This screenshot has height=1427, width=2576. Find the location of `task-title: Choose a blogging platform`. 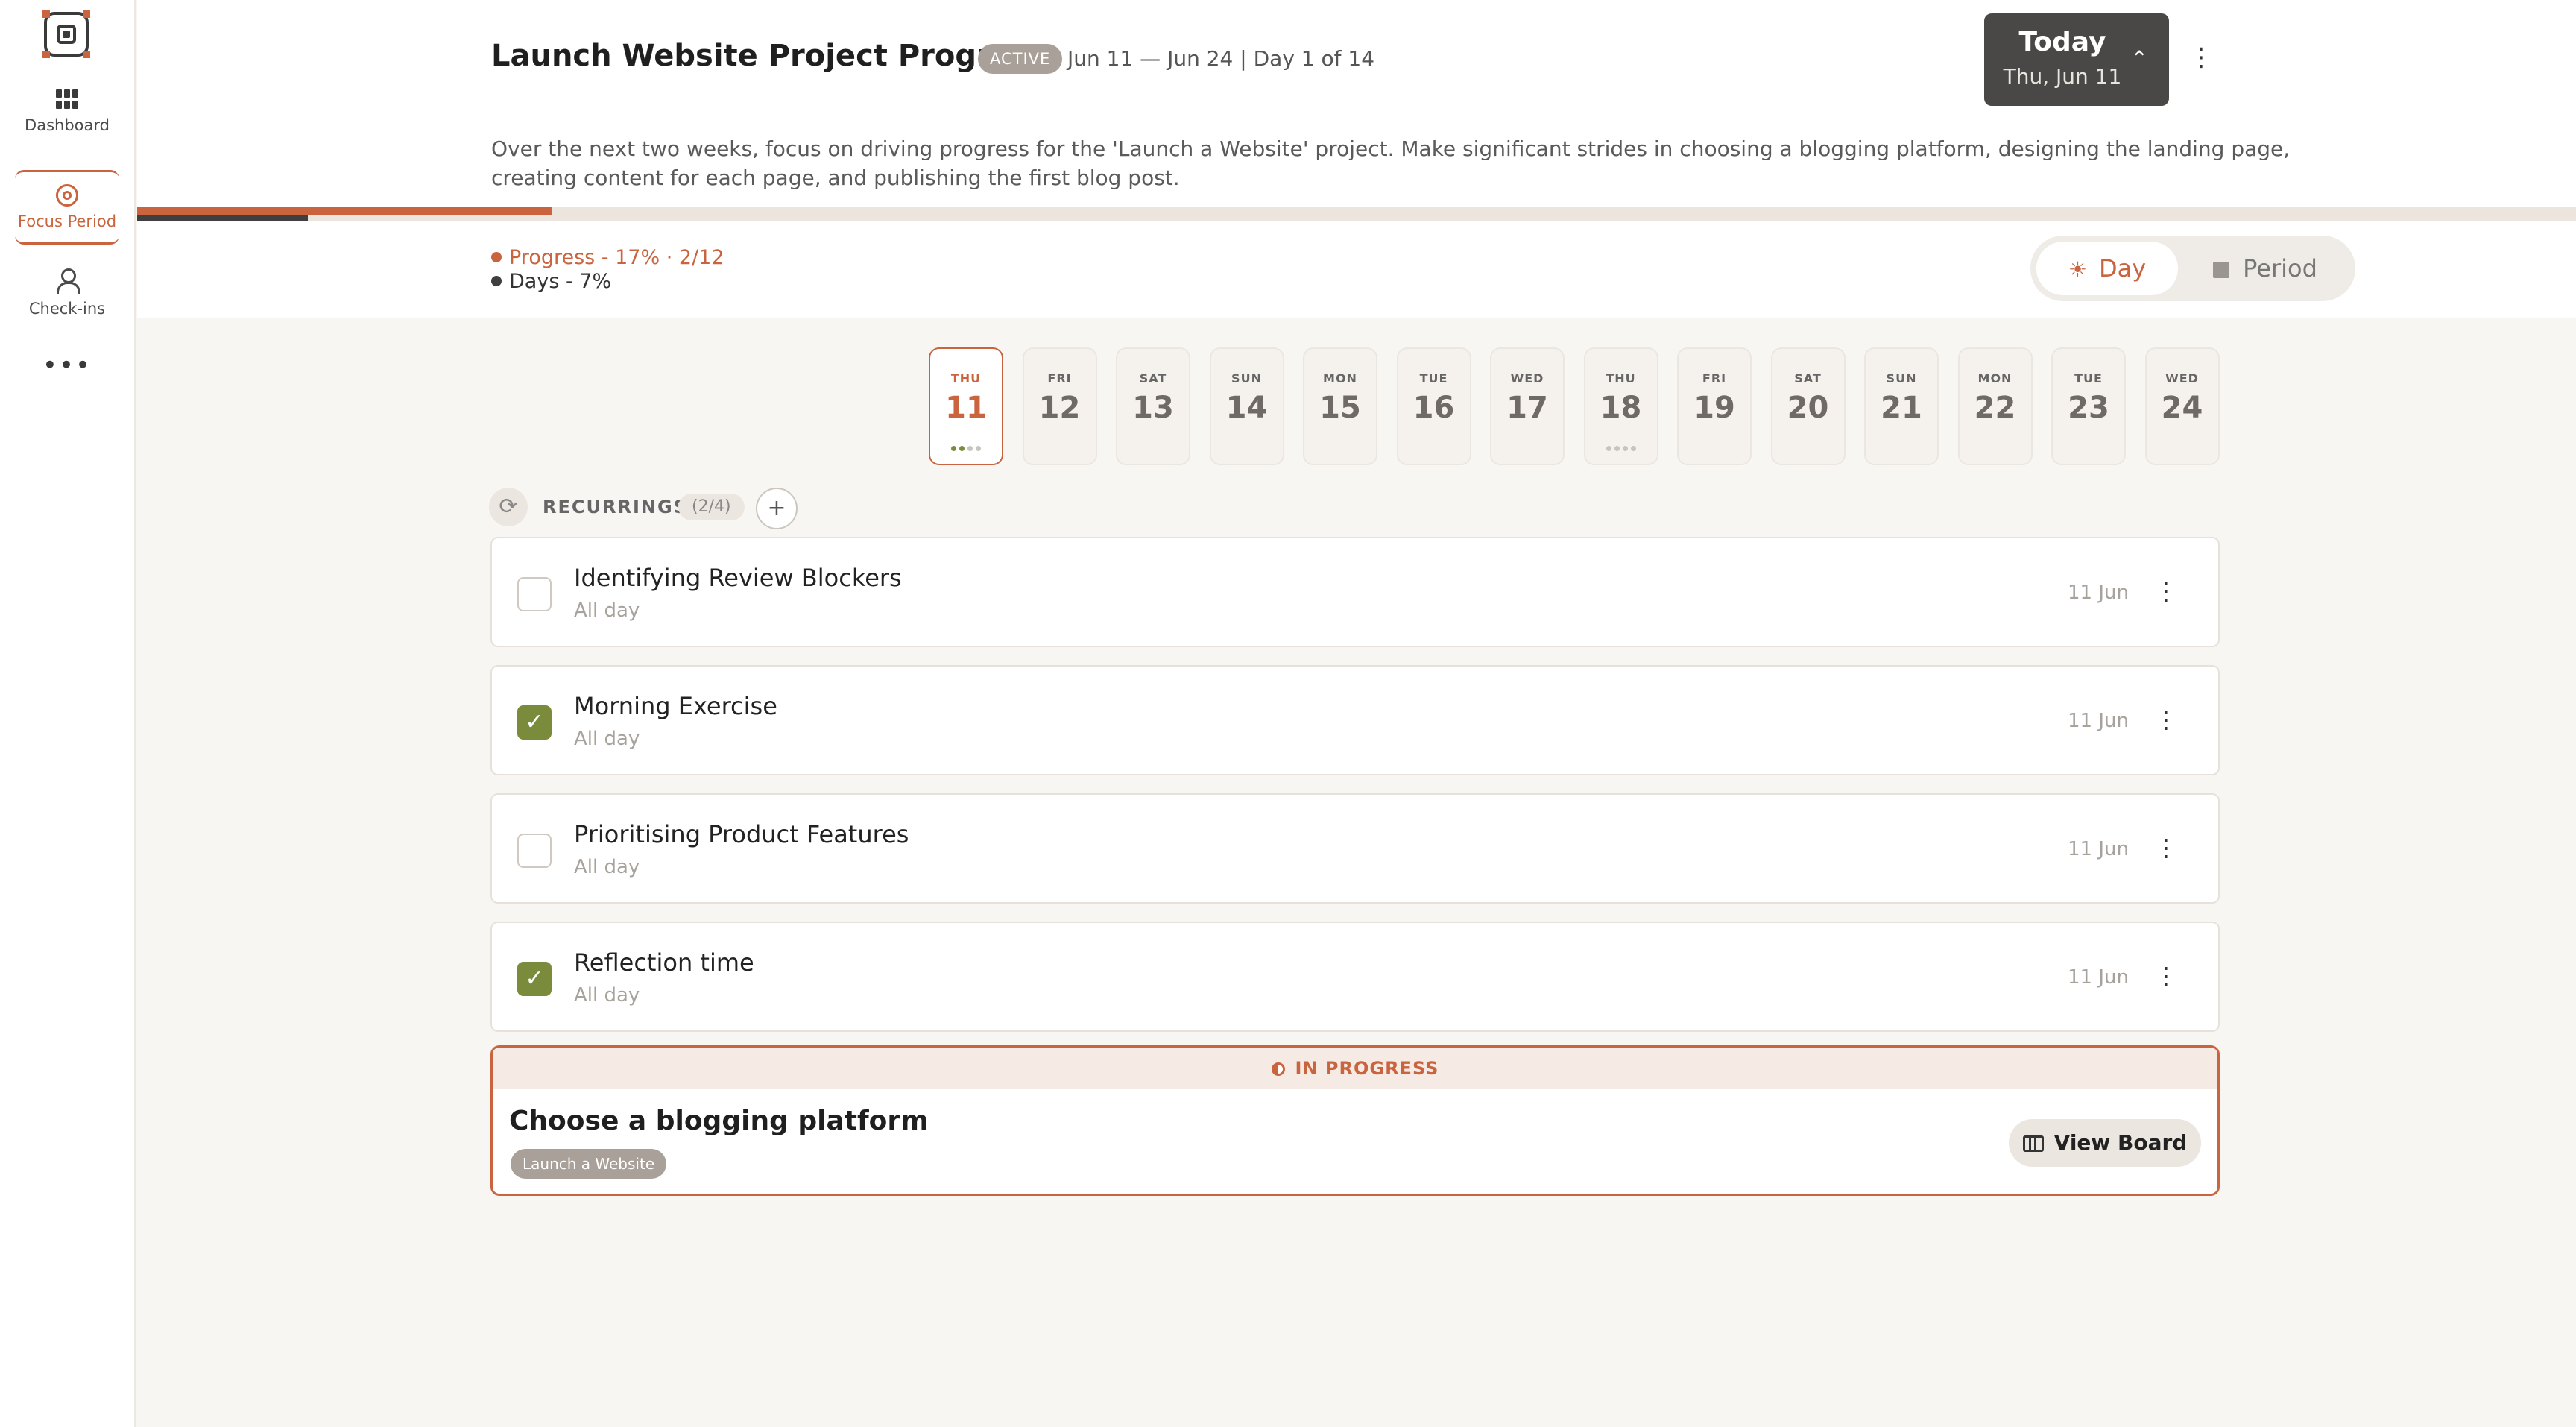

task-title: Choose a blogging platform is located at coordinates (719, 1121).